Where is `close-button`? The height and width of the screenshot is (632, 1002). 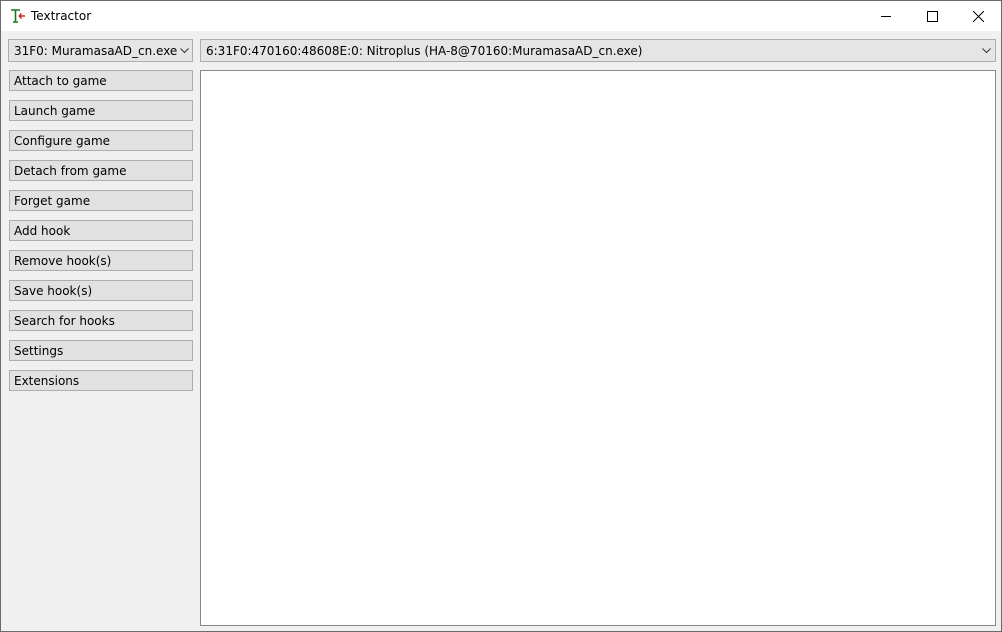
close-button is located at coordinates (978, 16).